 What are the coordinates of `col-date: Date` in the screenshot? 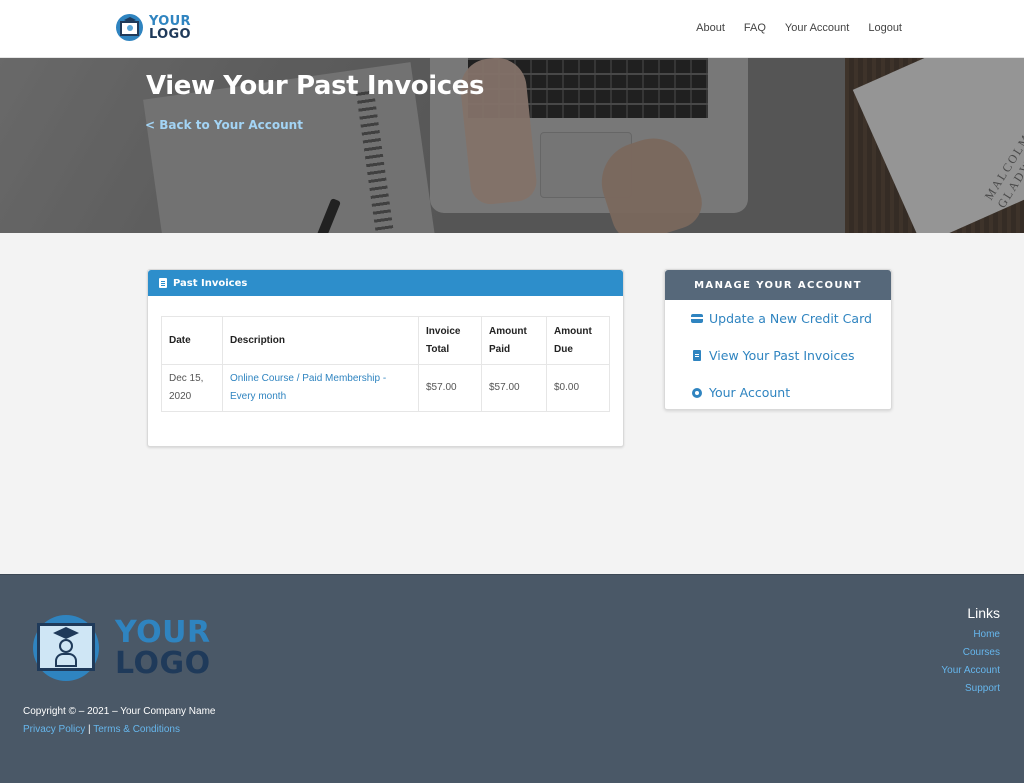 It's located at (192, 340).